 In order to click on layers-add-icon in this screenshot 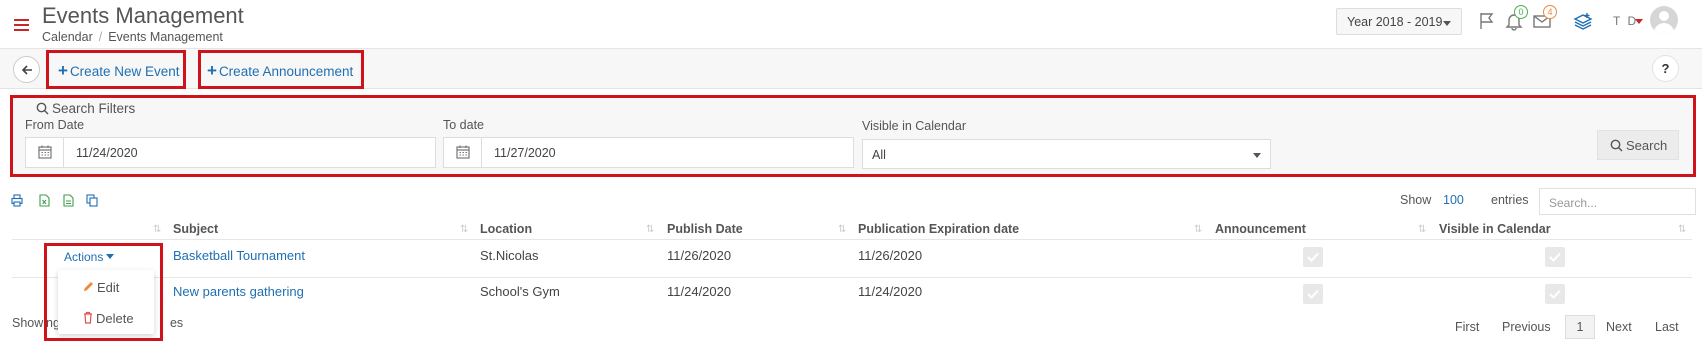, I will do `click(1583, 21)`.